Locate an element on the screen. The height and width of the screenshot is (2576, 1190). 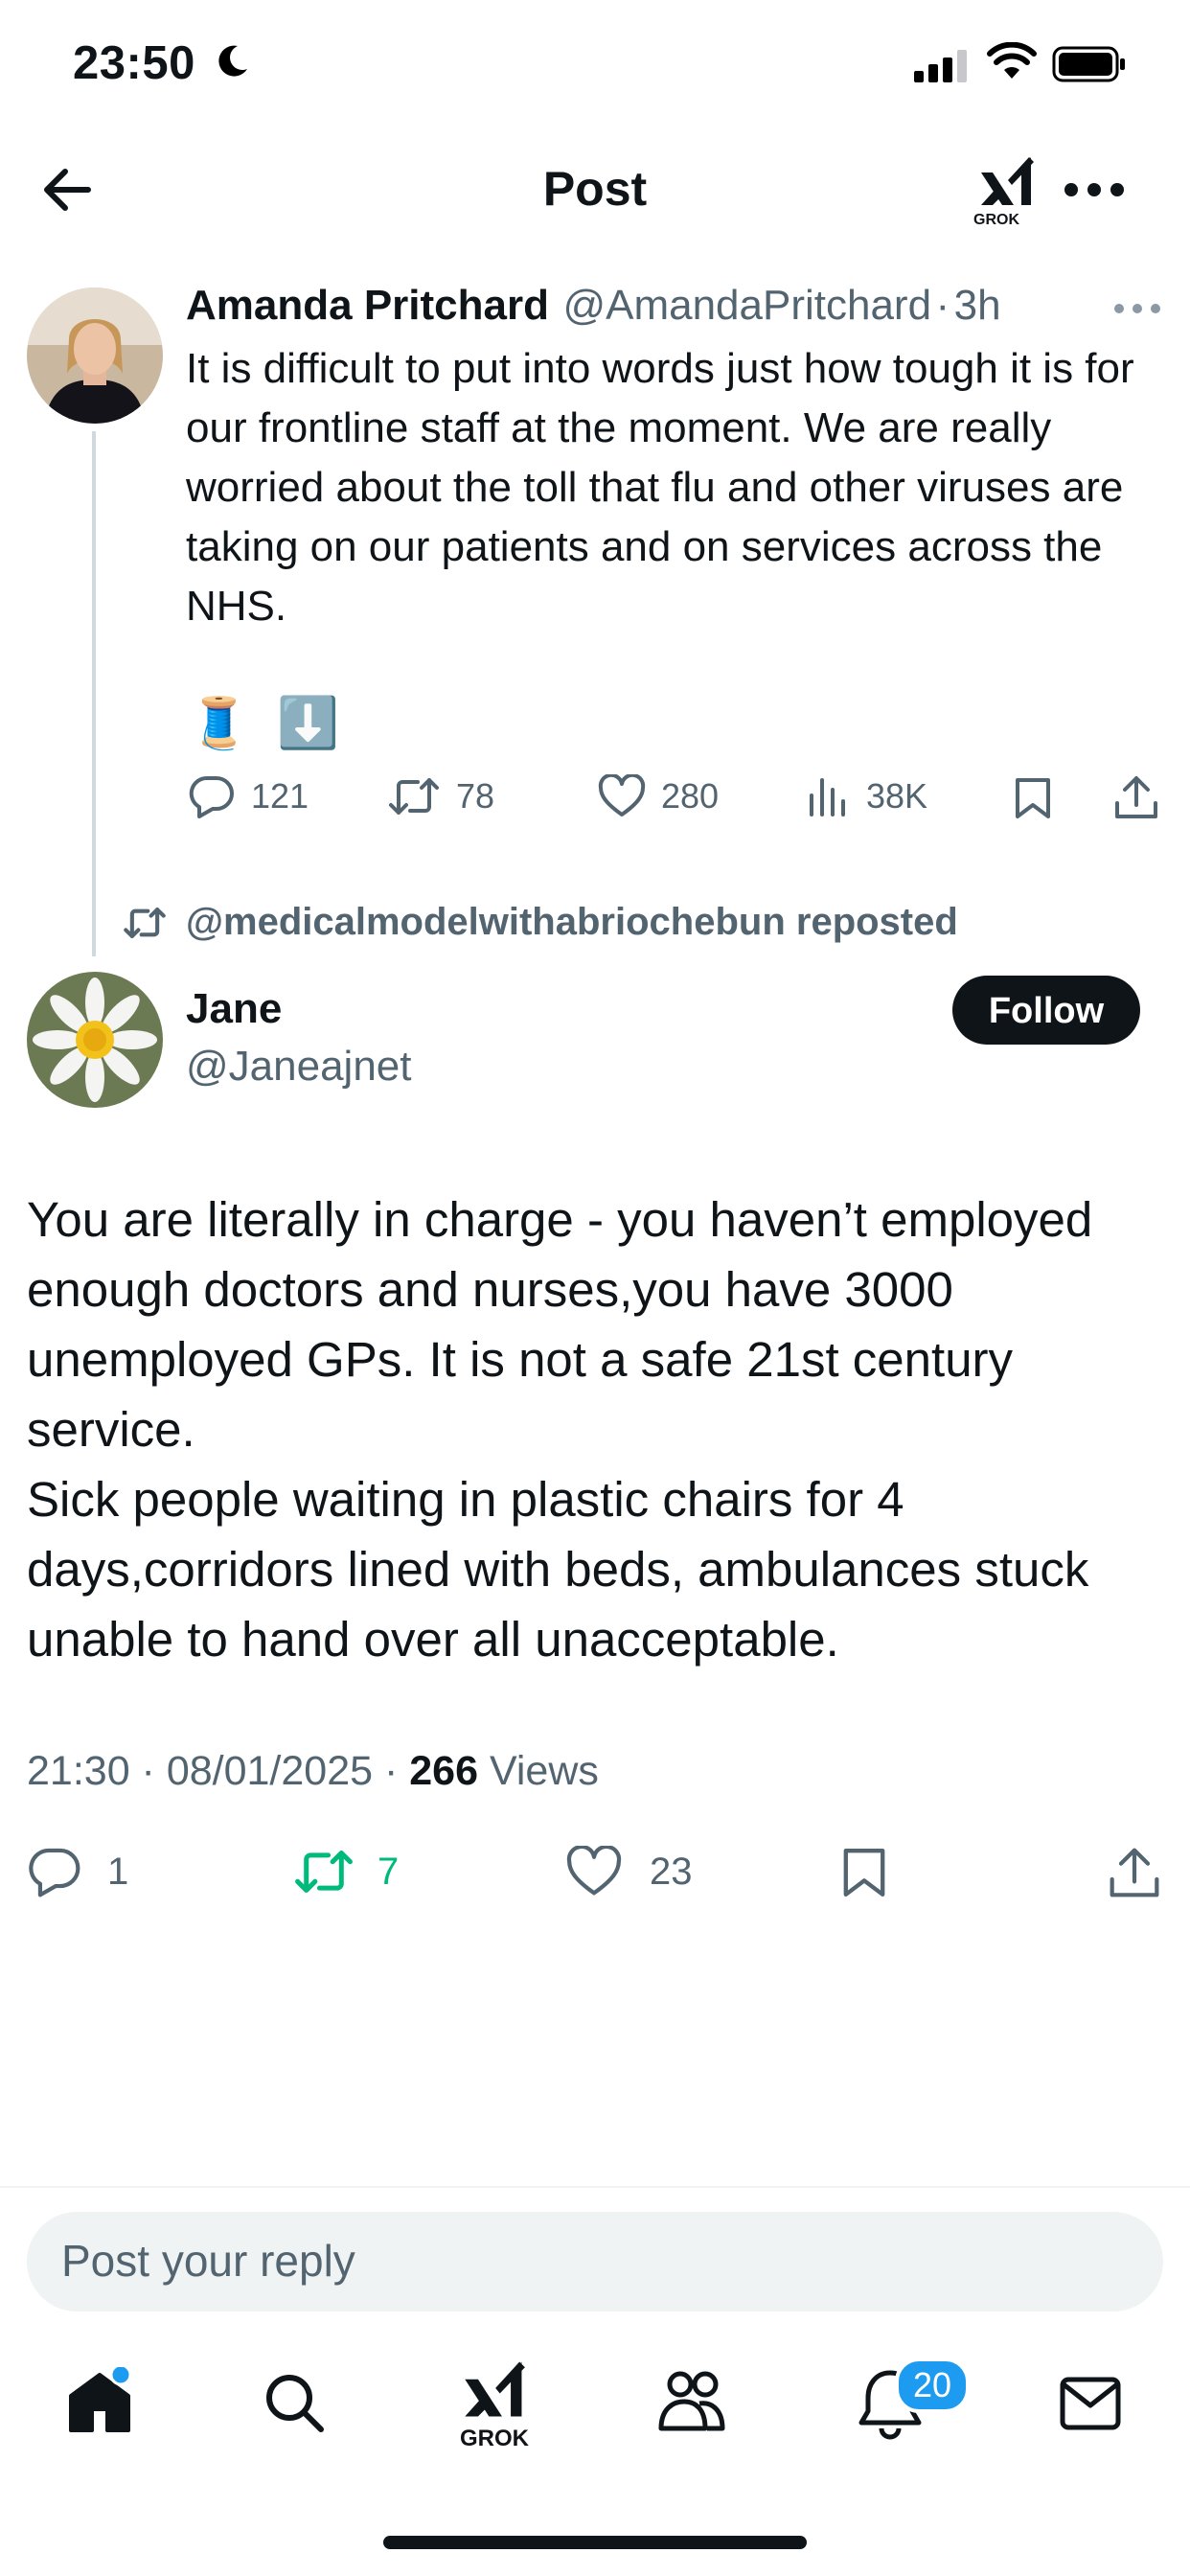
tab-grok: GROK is located at coordinates (495, 2405).